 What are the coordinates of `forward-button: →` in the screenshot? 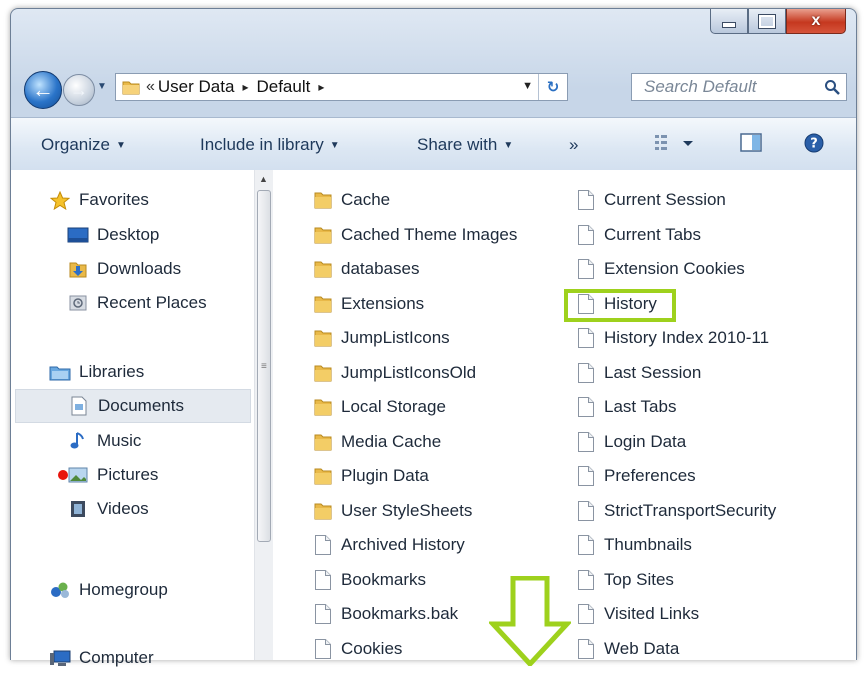 It's located at (79, 90).